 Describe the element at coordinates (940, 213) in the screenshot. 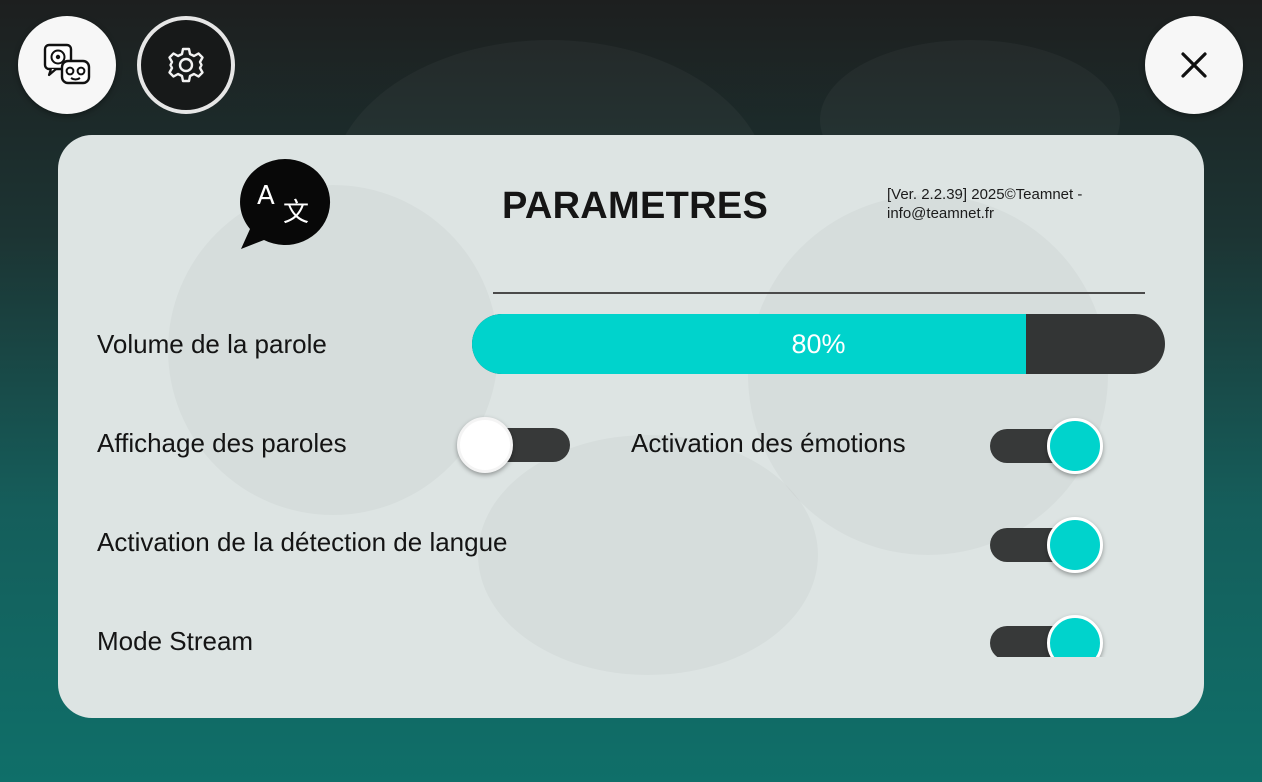

I see `contact-email: info@teamnet.fr` at that location.